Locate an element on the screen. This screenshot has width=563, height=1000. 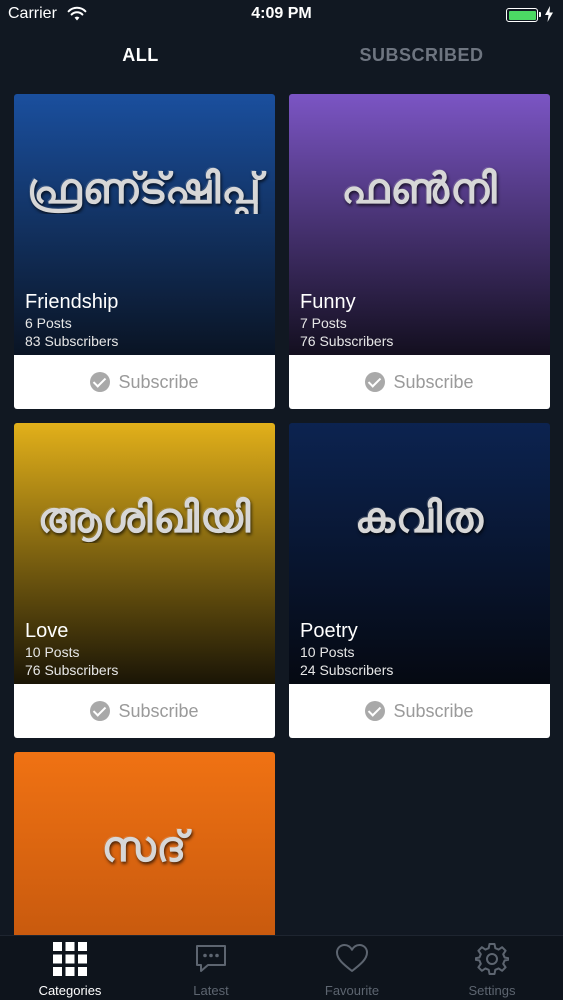
tab-latest: Latest is located at coordinates (211, 968).